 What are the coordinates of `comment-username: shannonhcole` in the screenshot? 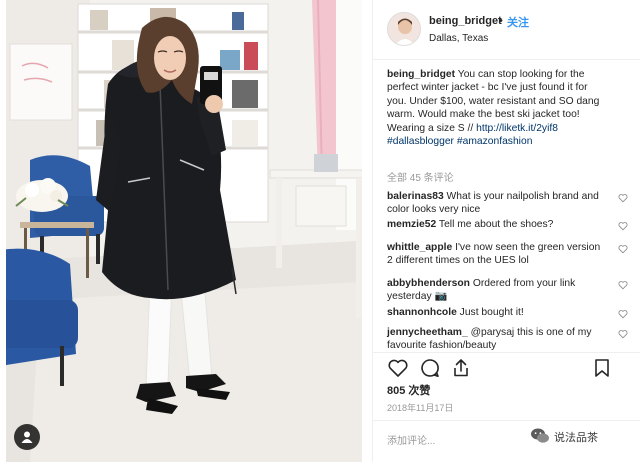 It's located at (422, 312).